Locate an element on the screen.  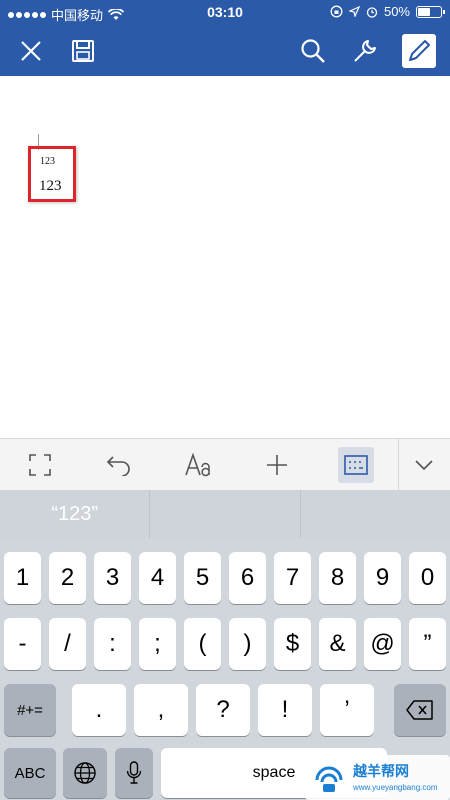
tools-button is located at coordinates (365, 51).